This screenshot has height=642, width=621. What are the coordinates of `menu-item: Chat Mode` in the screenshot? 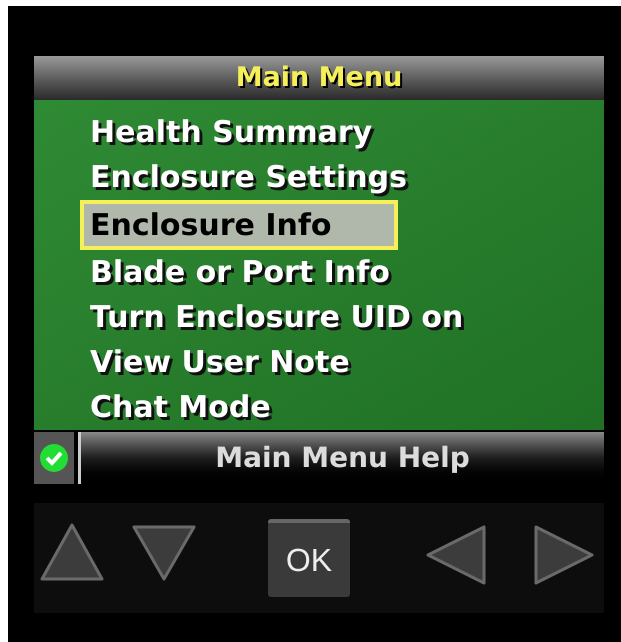 It's located at (347, 407).